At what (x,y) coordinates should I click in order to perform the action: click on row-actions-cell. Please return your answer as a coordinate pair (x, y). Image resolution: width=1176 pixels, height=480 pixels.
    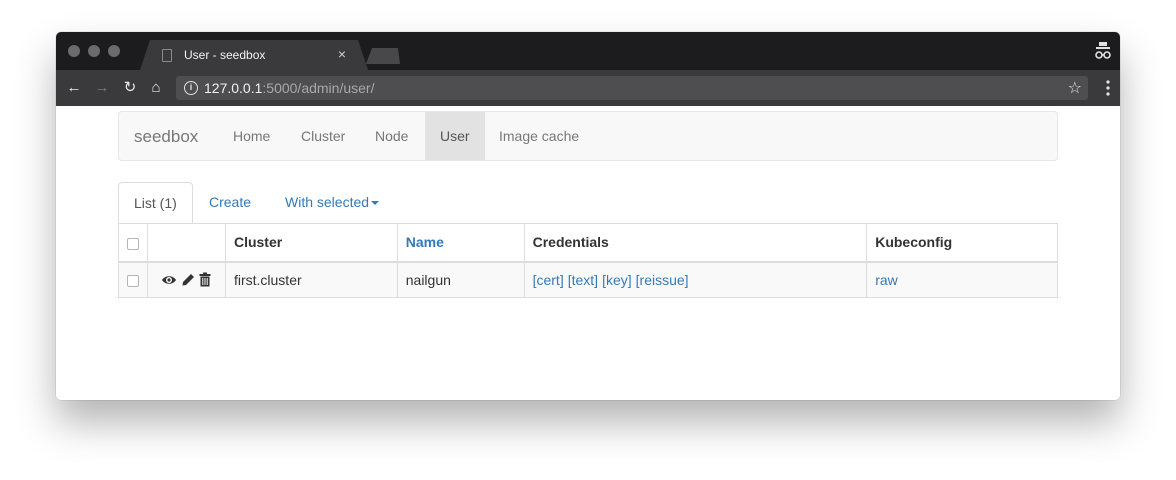
    Looking at the image, I should click on (186, 279).